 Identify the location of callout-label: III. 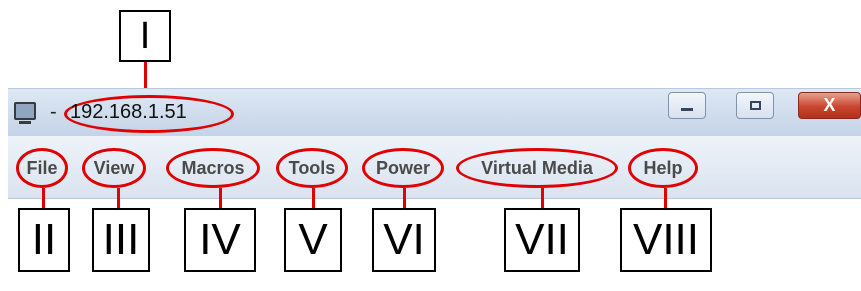
(121, 240).